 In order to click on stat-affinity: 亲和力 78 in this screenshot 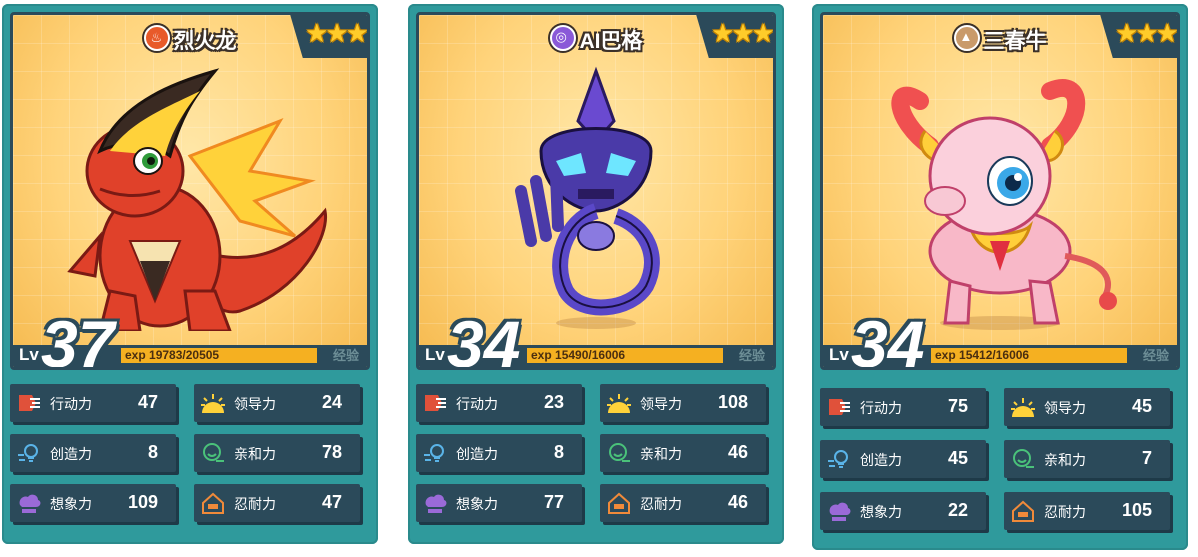, I will do `click(277, 453)`.